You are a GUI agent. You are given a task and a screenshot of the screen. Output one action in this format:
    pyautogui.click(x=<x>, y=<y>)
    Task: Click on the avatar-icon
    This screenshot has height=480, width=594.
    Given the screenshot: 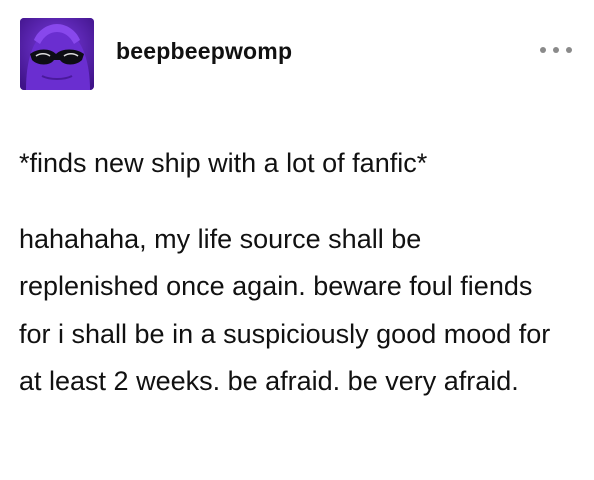 What is the action you would take?
    pyautogui.click(x=57, y=54)
    